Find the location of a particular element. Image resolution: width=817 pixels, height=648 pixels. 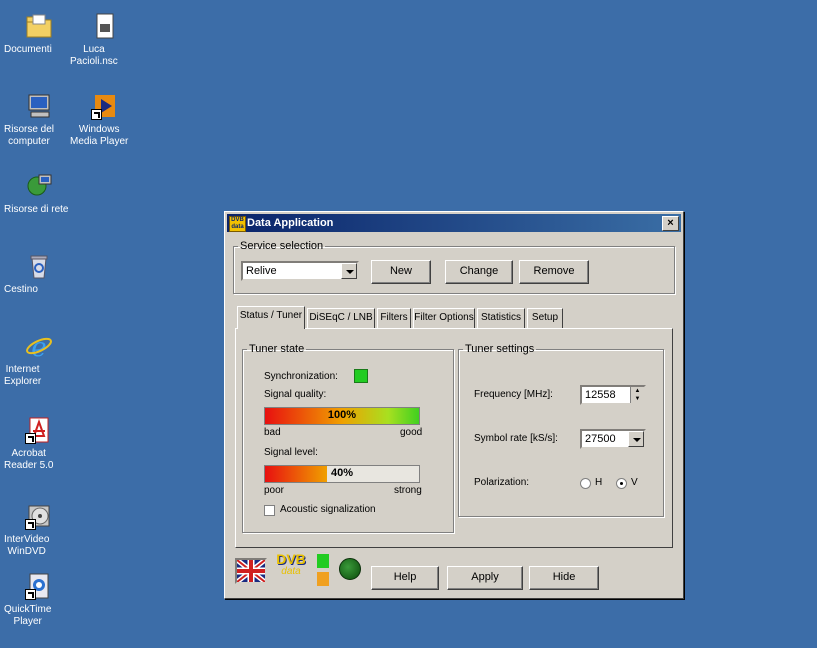

desktop-icon-cestino: Cestino is located at coordinates (39, 273).